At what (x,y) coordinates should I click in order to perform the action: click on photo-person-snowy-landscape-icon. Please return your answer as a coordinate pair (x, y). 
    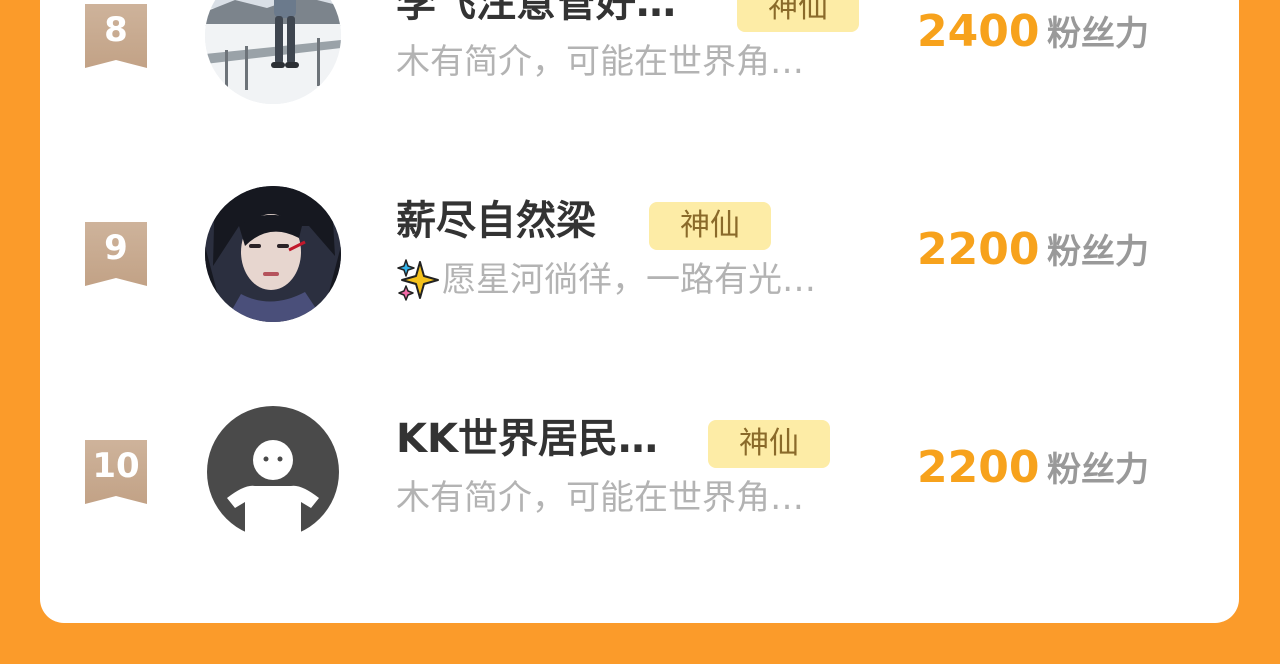
    Looking at the image, I should click on (273, 52).